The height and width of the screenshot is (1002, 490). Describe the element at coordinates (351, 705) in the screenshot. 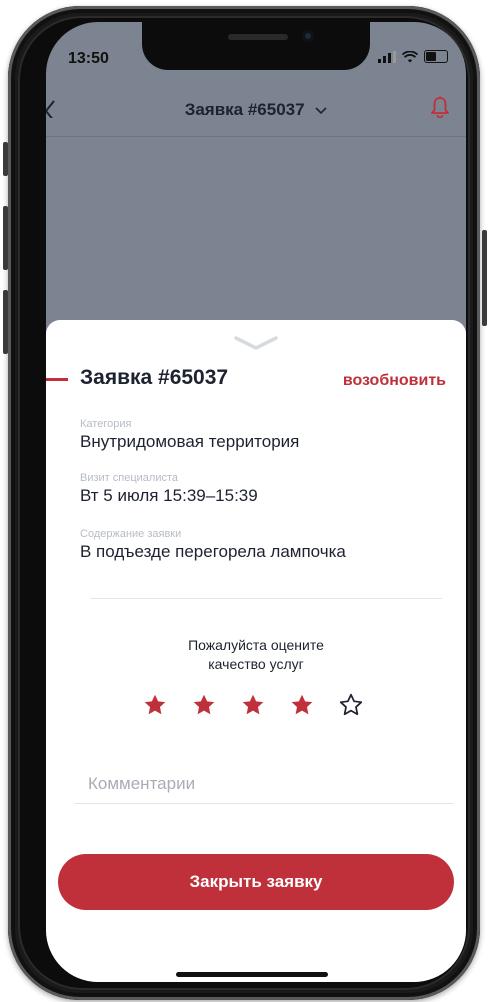

I see `star-icon-empty` at that location.